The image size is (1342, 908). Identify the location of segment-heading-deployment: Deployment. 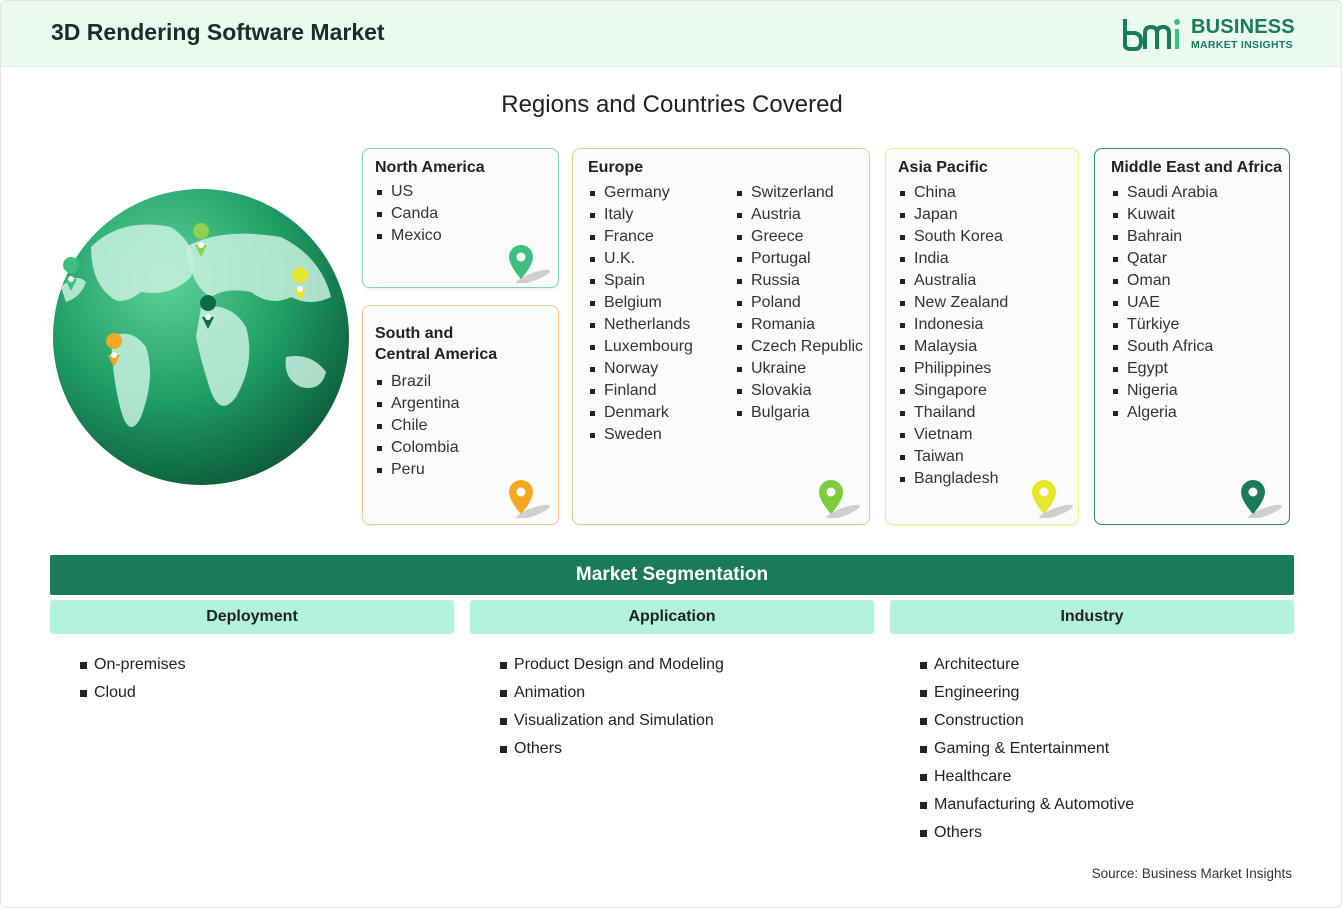
(252, 617).